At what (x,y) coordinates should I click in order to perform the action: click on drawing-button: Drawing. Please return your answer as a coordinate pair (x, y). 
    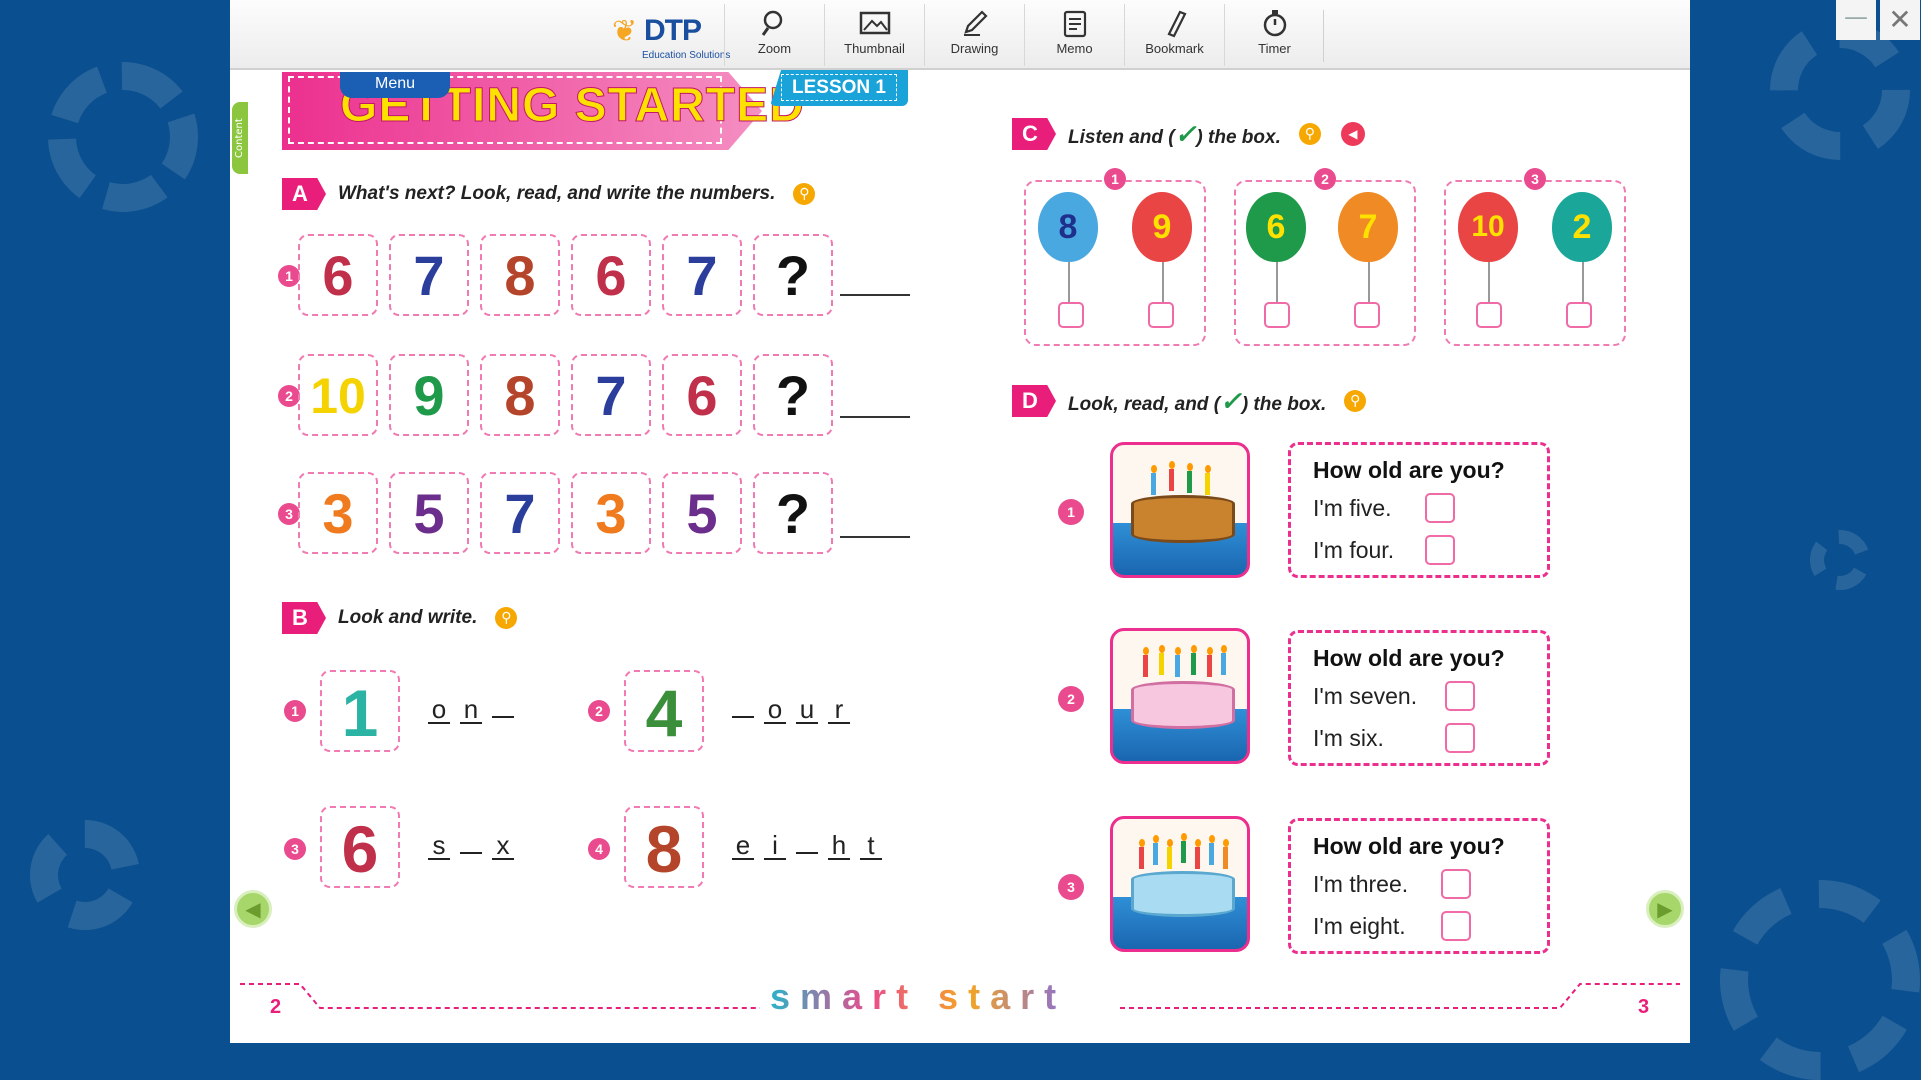
    Looking at the image, I should click on (974, 35).